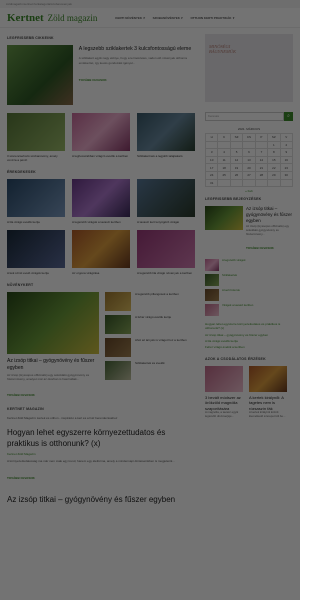  I want to click on article-title: Az orgona virágzása, so click(101, 273).